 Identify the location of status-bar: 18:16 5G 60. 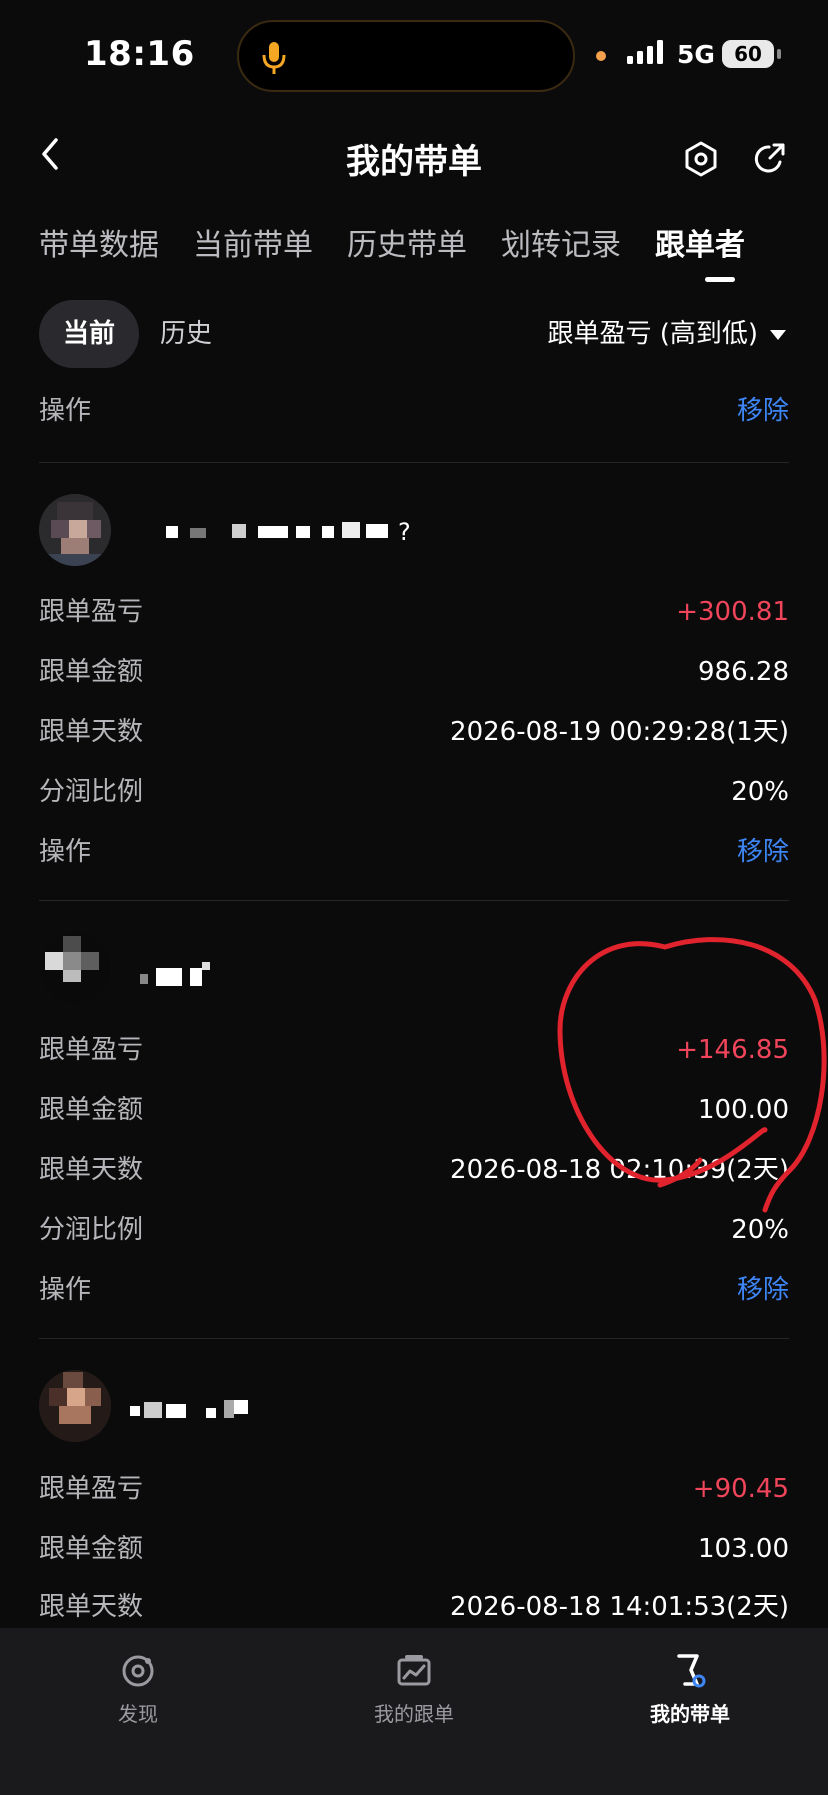
(414, 55).